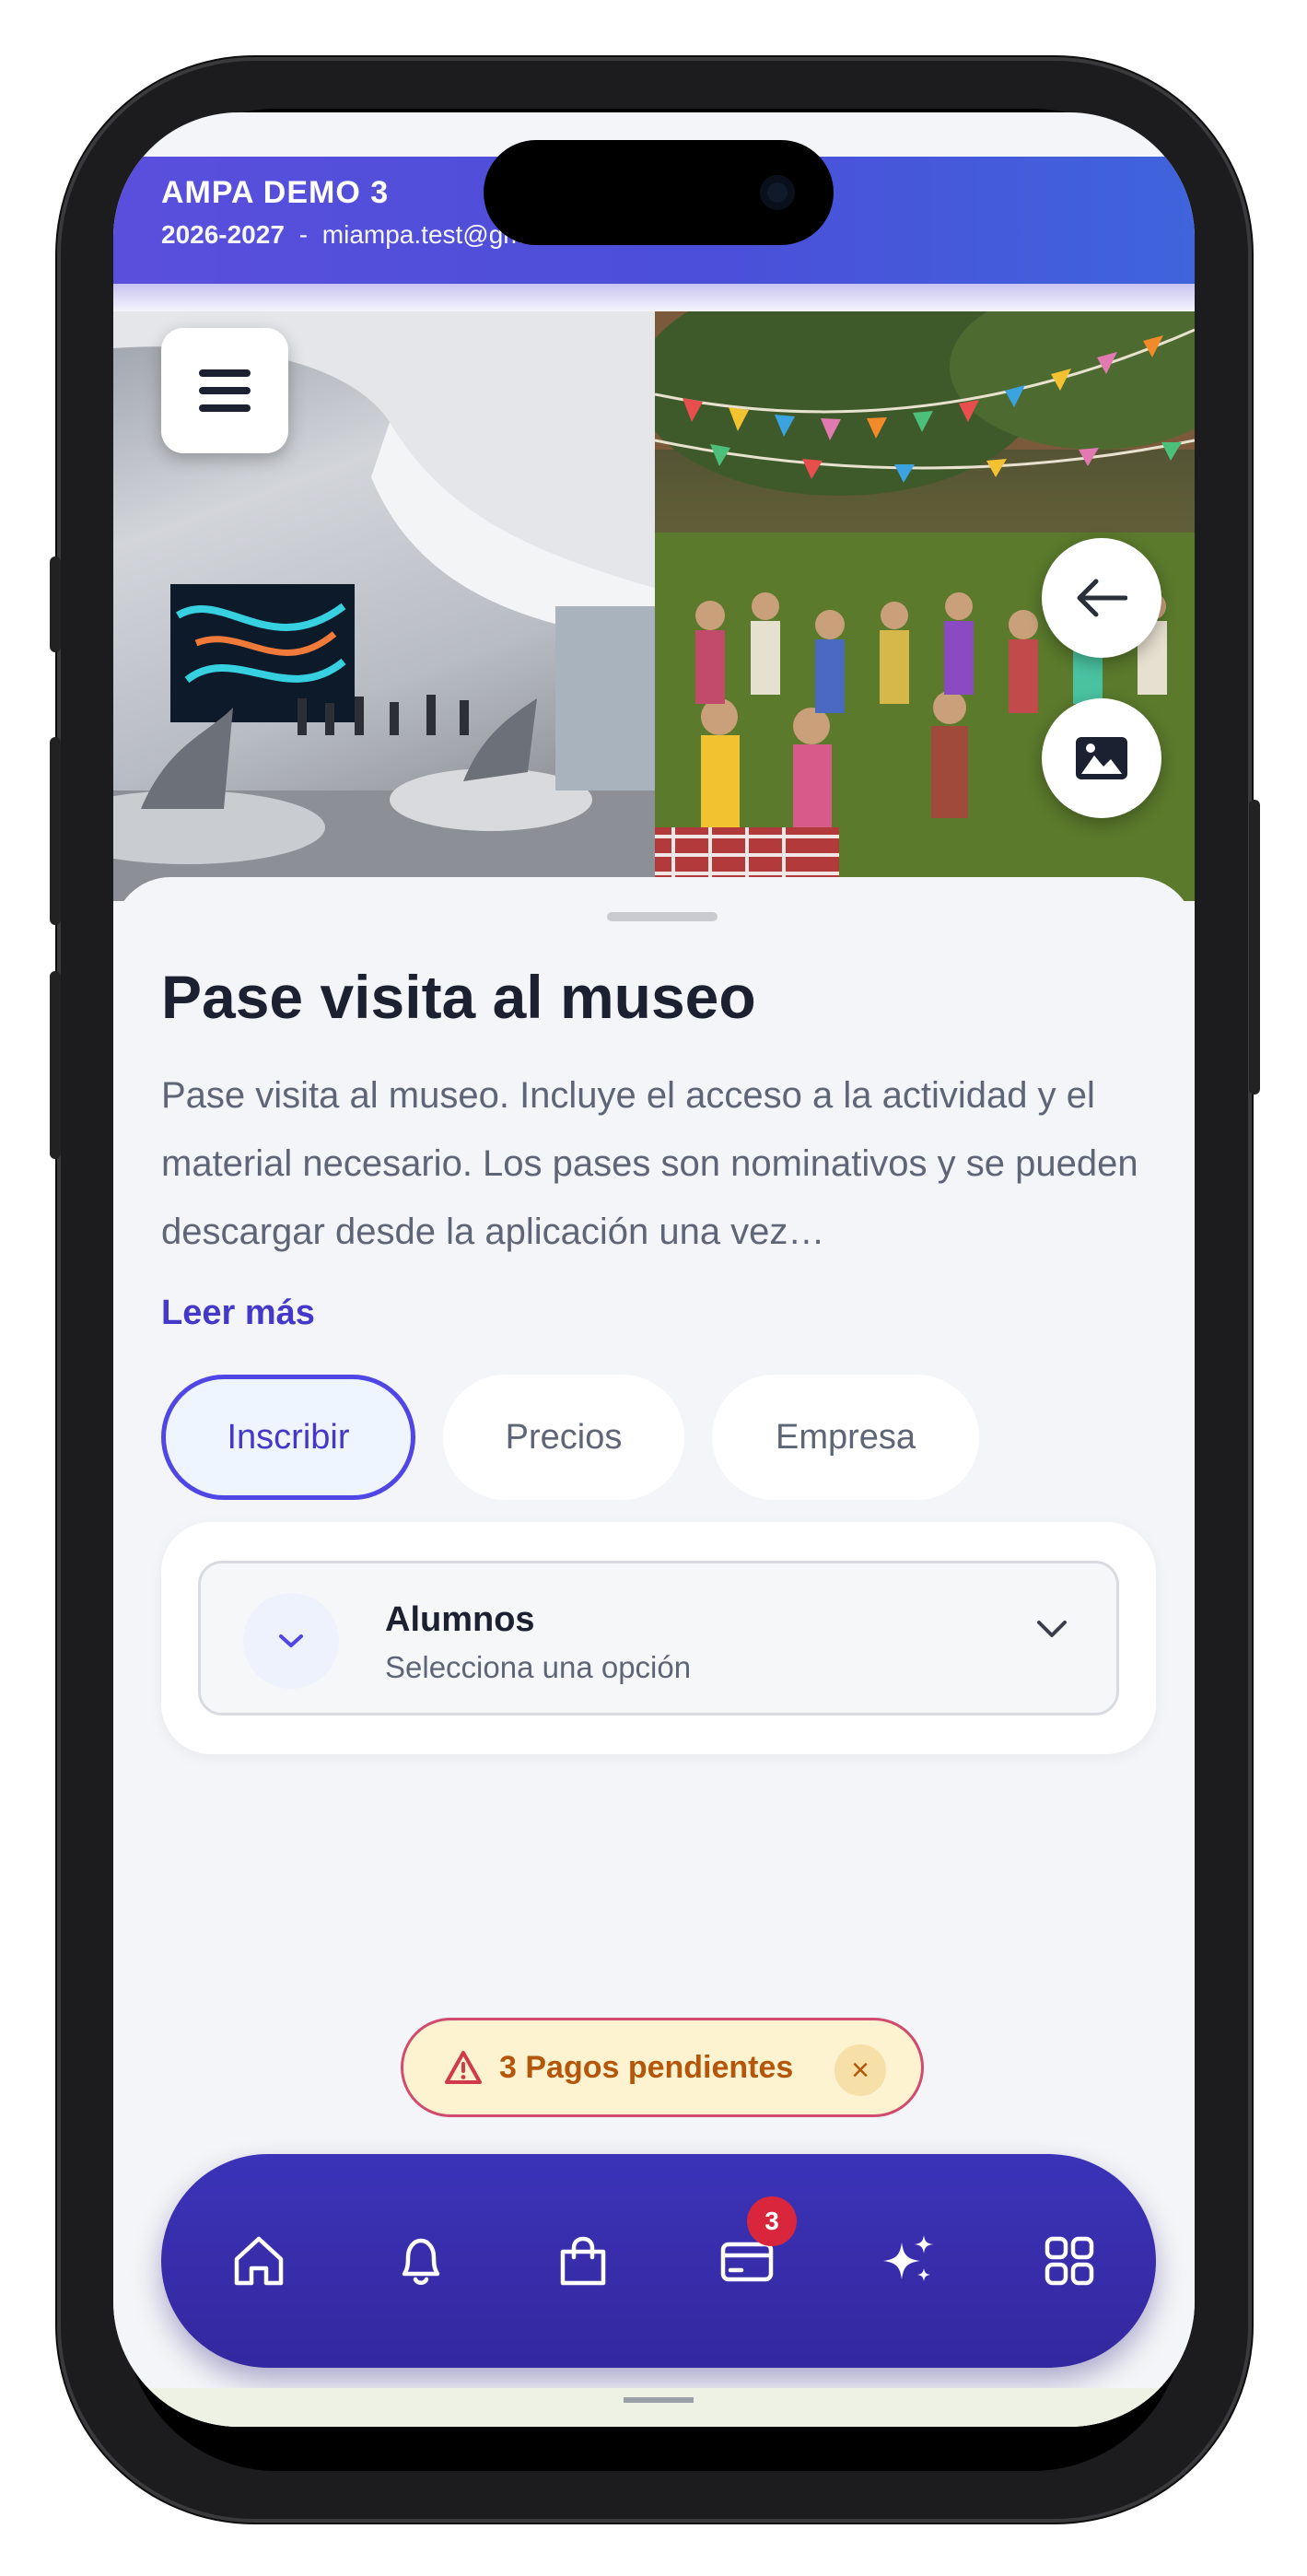 The width and height of the screenshot is (1307, 2576). What do you see at coordinates (56, 831) in the screenshot?
I see `volume-up-button` at bounding box center [56, 831].